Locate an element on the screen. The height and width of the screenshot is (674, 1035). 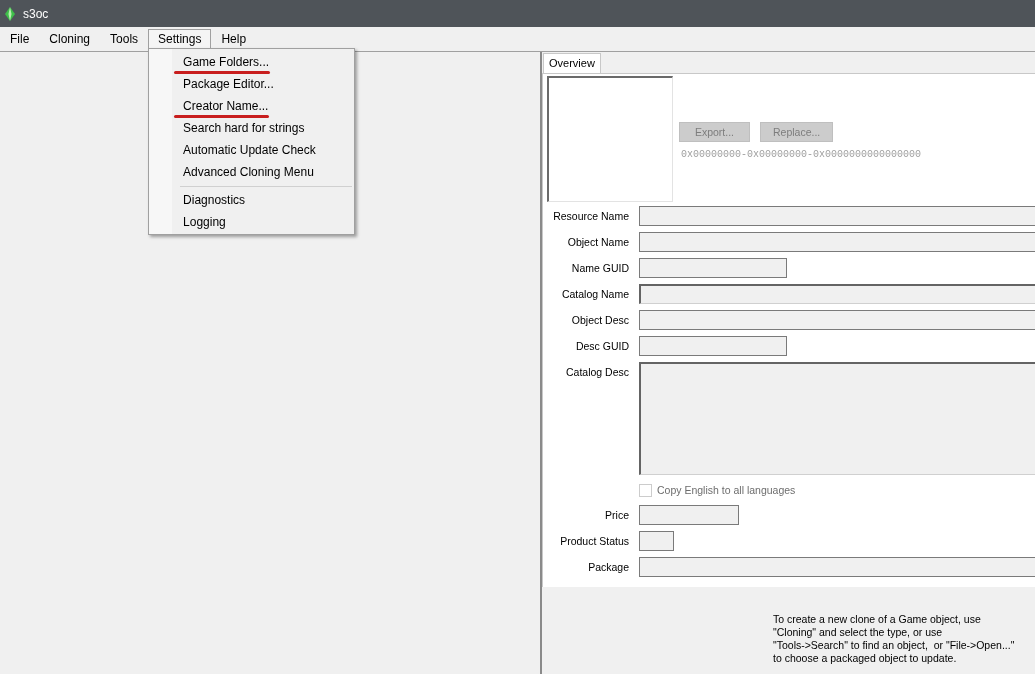
resource-key-text: 0x00000000-0x00000000-0x0000000000000000 is located at coordinates (801, 154).